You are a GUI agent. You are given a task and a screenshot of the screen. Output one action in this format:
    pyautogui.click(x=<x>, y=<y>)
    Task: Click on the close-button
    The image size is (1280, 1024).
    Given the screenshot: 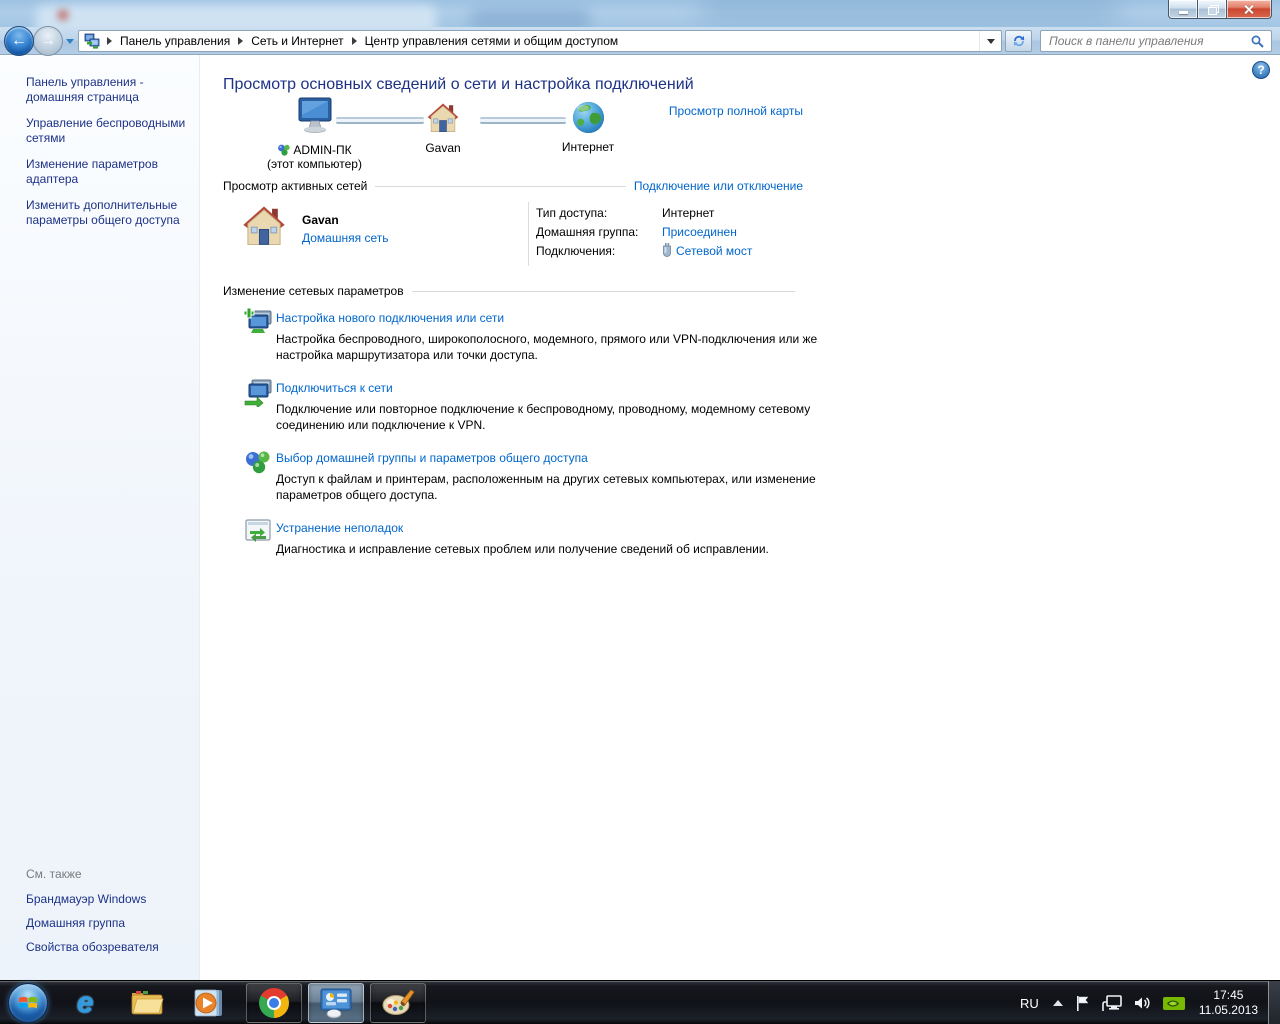 What is the action you would take?
    pyautogui.click(x=1249, y=9)
    